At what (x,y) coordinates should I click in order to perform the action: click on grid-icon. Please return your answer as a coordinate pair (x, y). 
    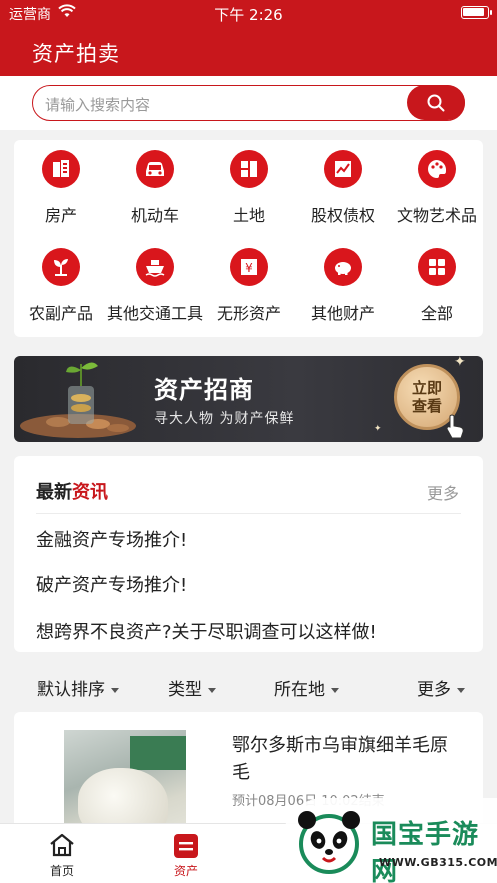
    Looking at the image, I should click on (437, 267).